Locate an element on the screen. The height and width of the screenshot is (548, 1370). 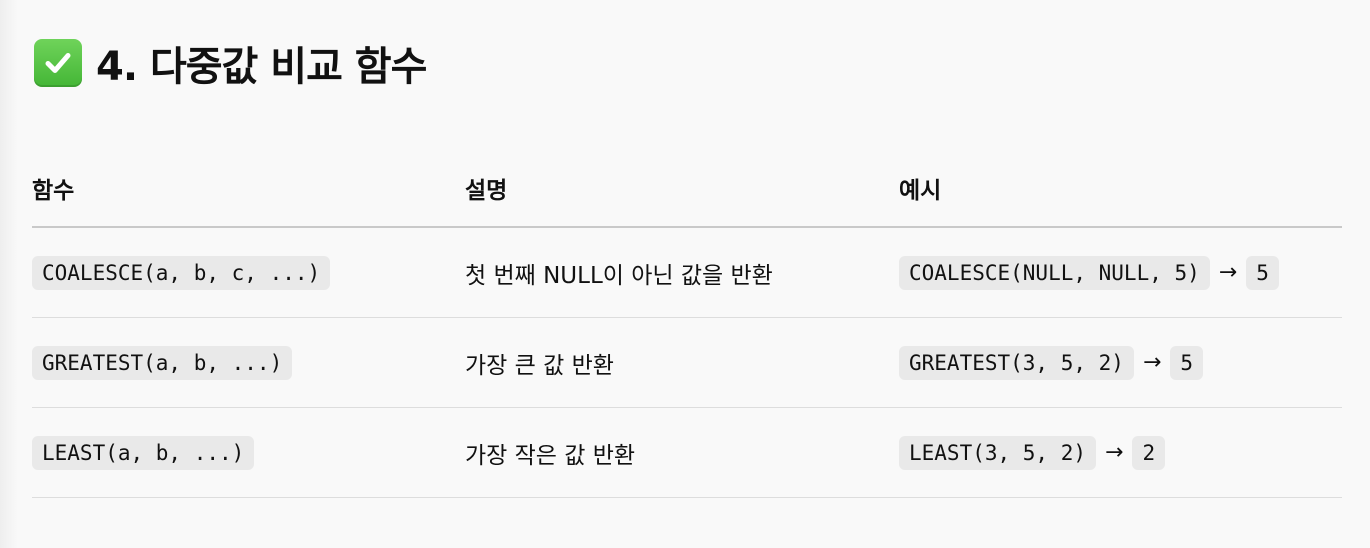
function-signature: GREATEST(a, b, ...) is located at coordinates (162, 362).